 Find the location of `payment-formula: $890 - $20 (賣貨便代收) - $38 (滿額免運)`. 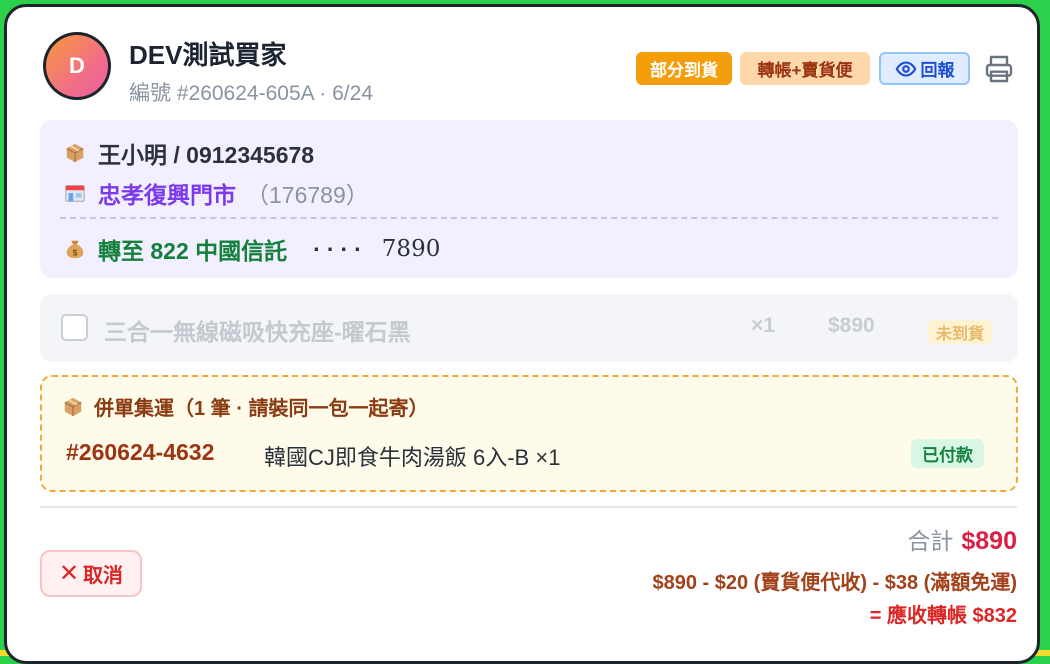

payment-formula: $890 - $20 (賣貨便代收) - $38 (滿額免運) is located at coordinates (834, 583).